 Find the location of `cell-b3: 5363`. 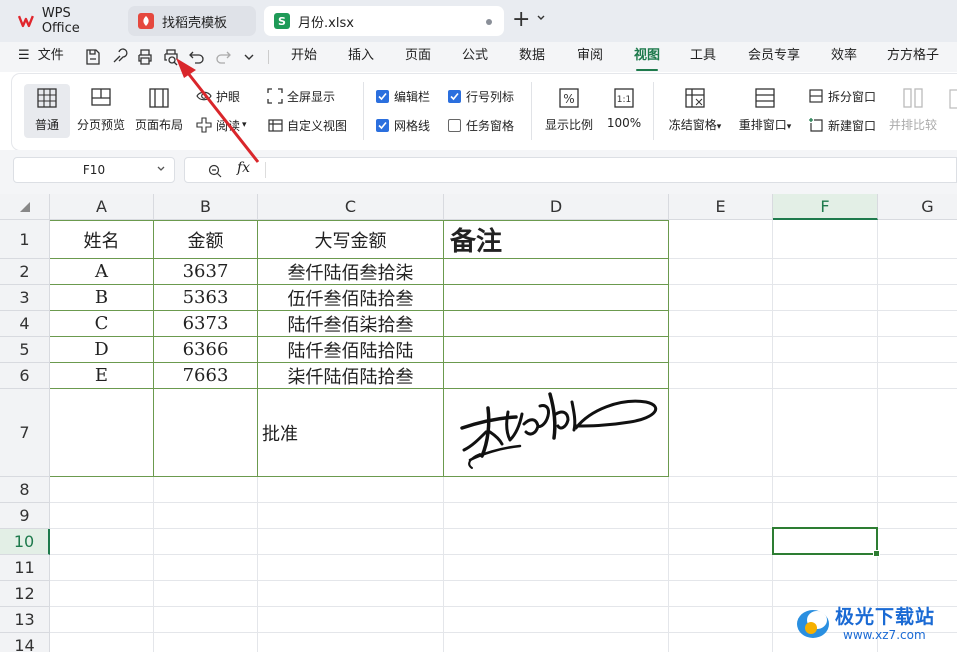

cell-b3: 5363 is located at coordinates (205, 297).